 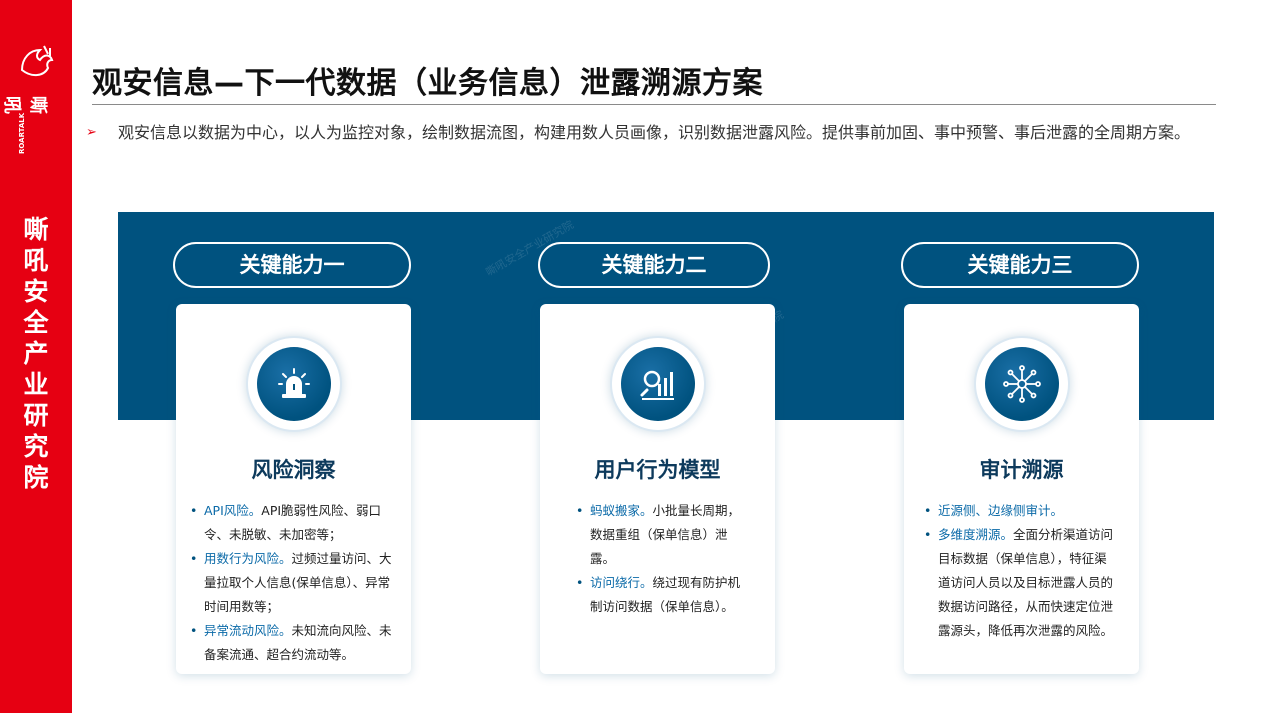 What do you see at coordinates (24, 105) in the screenshot?
I see `brand-logo-cn: 嘶吼` at bounding box center [24, 105].